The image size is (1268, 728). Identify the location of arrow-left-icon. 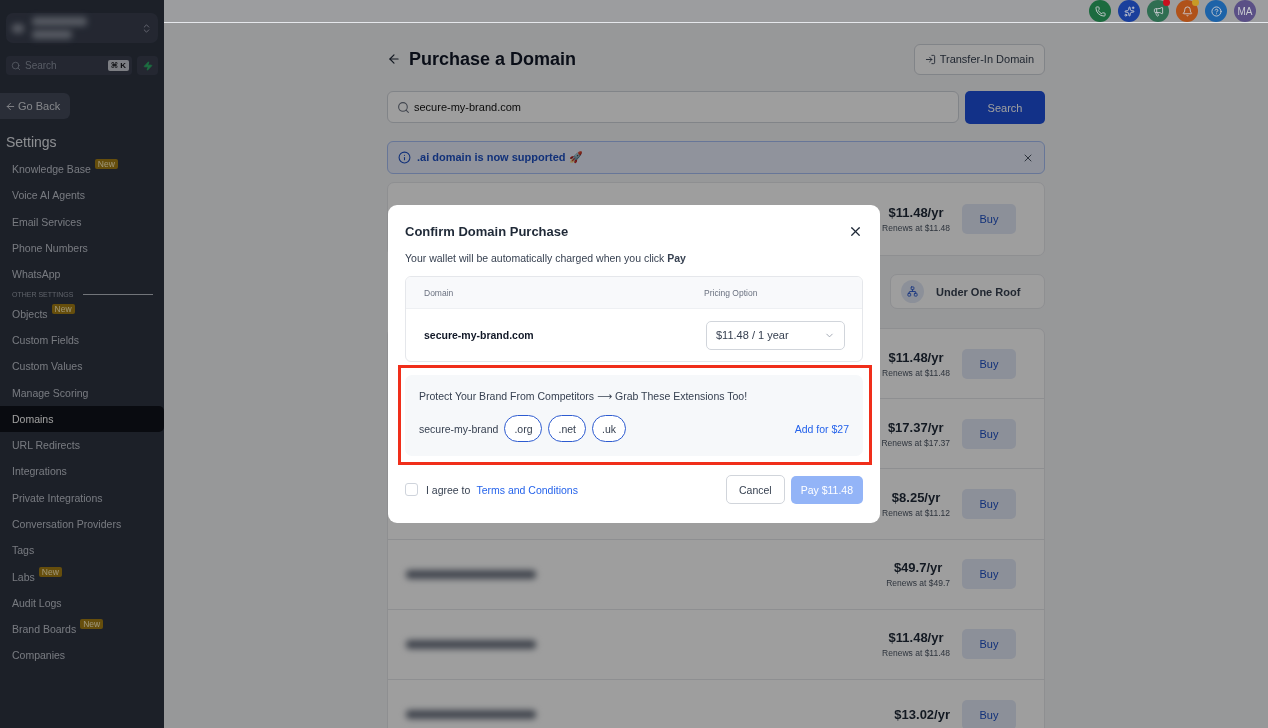
(10, 106).